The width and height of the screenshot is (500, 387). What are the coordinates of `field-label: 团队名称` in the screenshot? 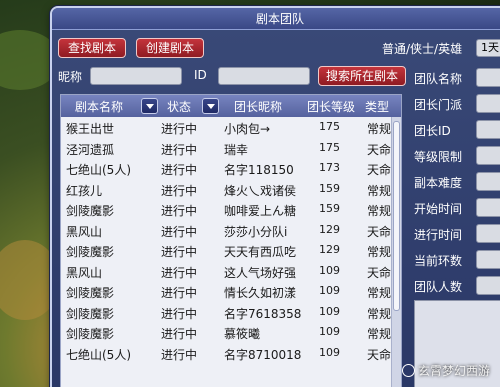 It's located at (438, 79).